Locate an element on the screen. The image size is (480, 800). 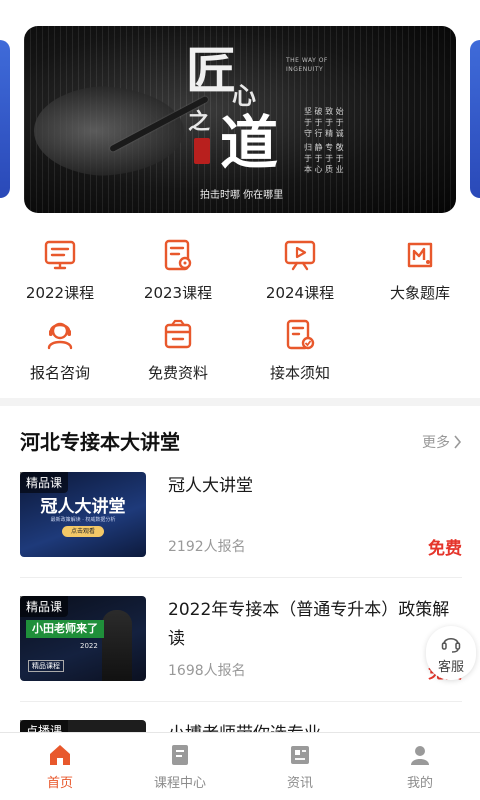
category-enroll-consult: 报名咨询 is located at coordinates (60, 350).